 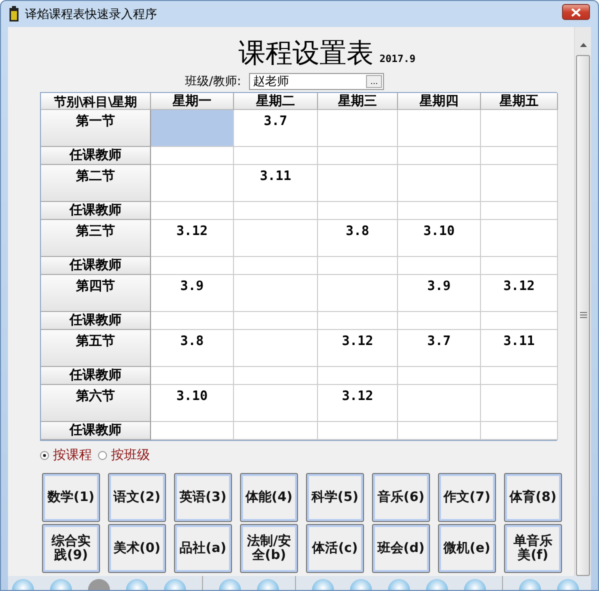 I want to click on subject-button: 美术(0), so click(x=137, y=548).